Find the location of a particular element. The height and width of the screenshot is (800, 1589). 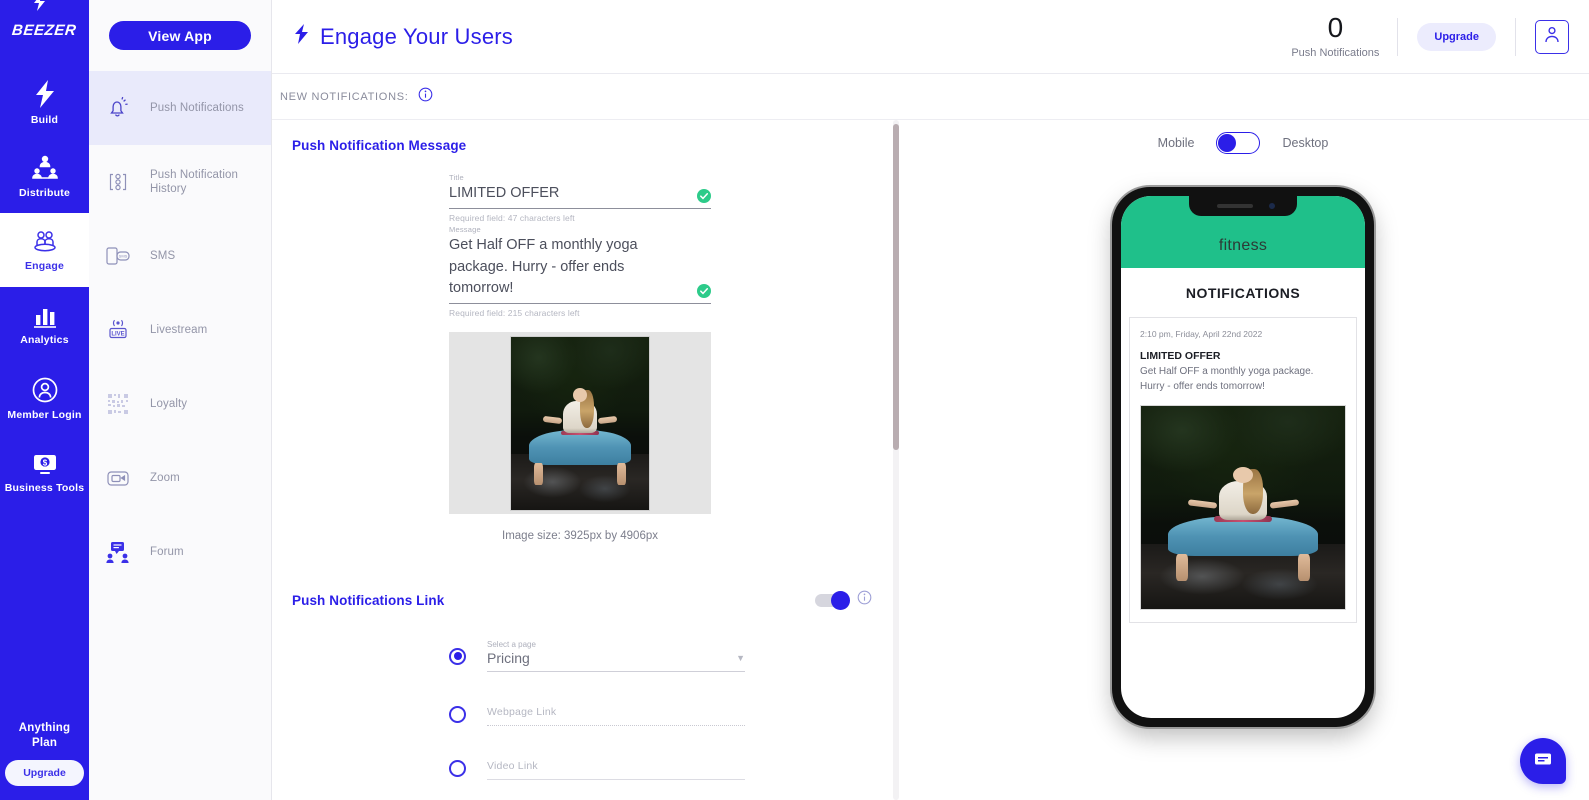

beezer-logo: BEEZER is located at coordinates (44, 19).